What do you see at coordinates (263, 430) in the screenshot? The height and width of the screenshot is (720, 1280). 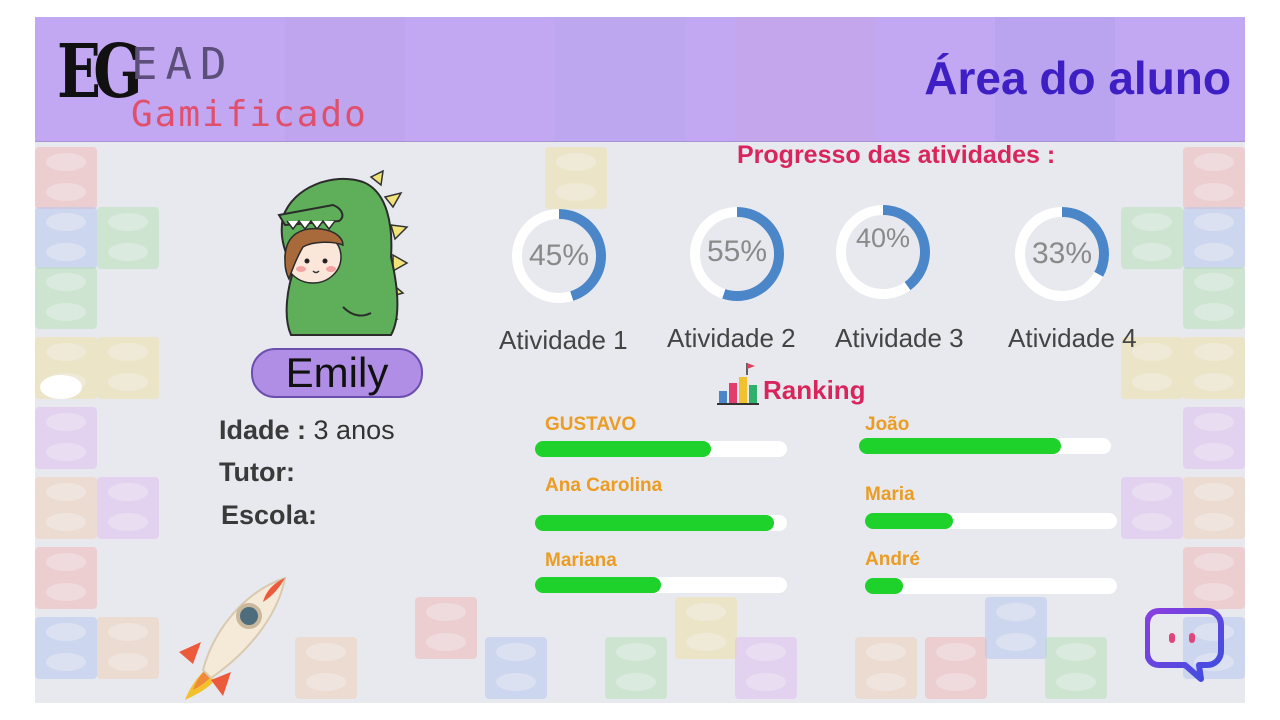 I see `age-label: Idade :` at bounding box center [263, 430].